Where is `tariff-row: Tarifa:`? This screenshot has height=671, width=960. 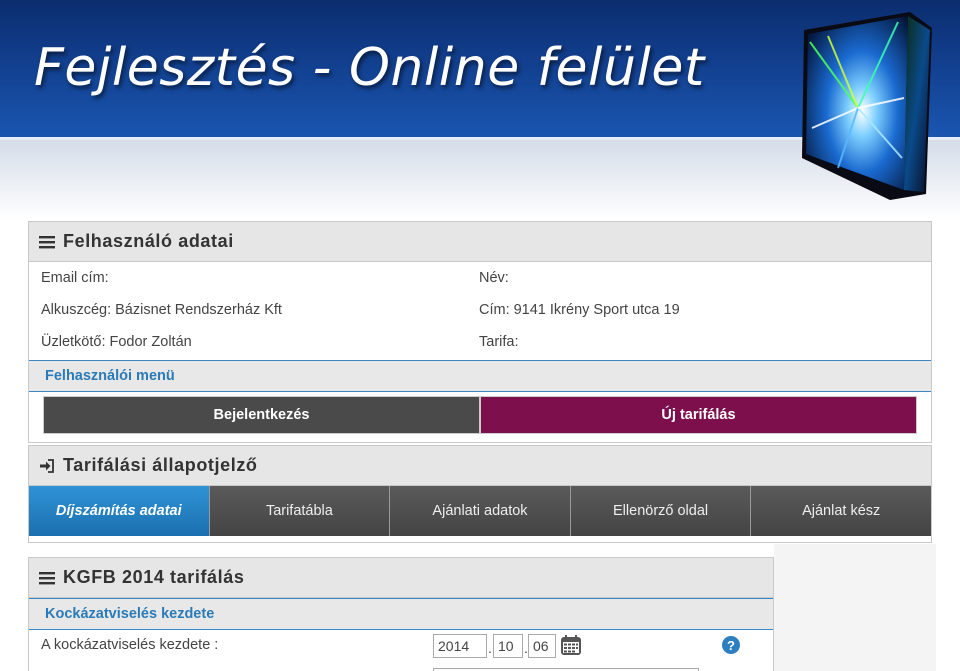
tariff-row: Tarifa: is located at coordinates (501, 342).